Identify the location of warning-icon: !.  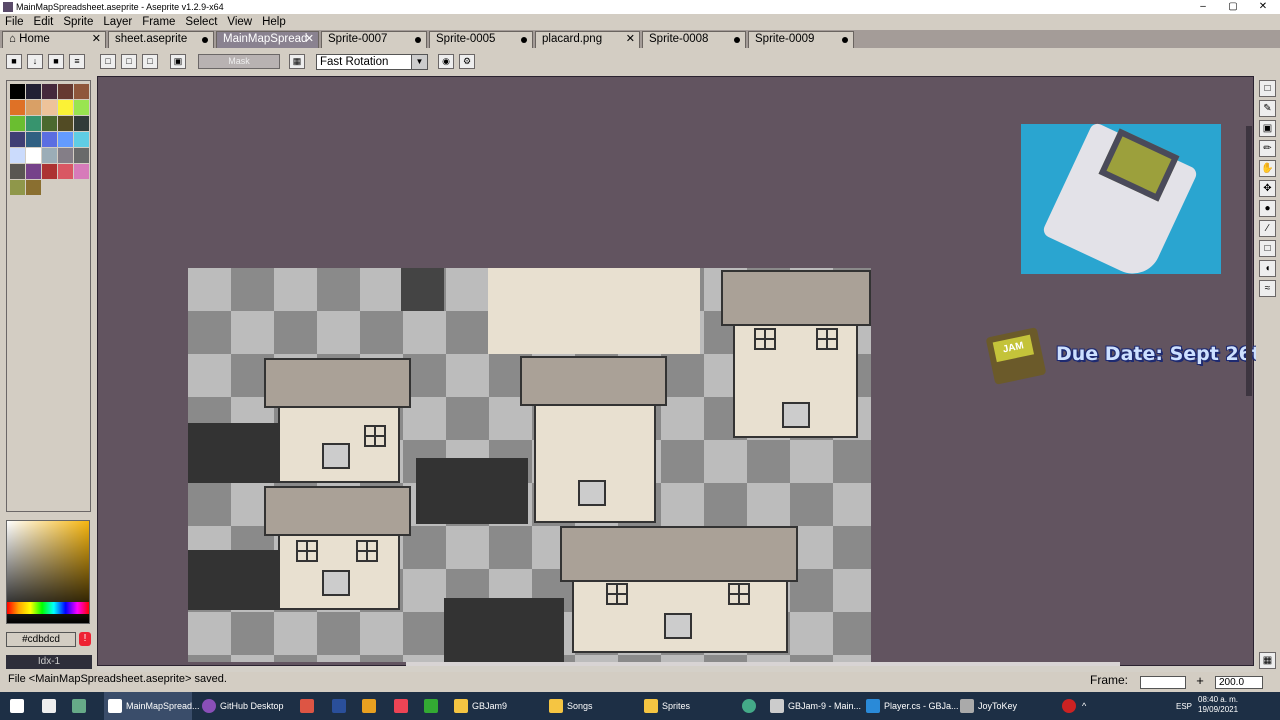
(85, 639).